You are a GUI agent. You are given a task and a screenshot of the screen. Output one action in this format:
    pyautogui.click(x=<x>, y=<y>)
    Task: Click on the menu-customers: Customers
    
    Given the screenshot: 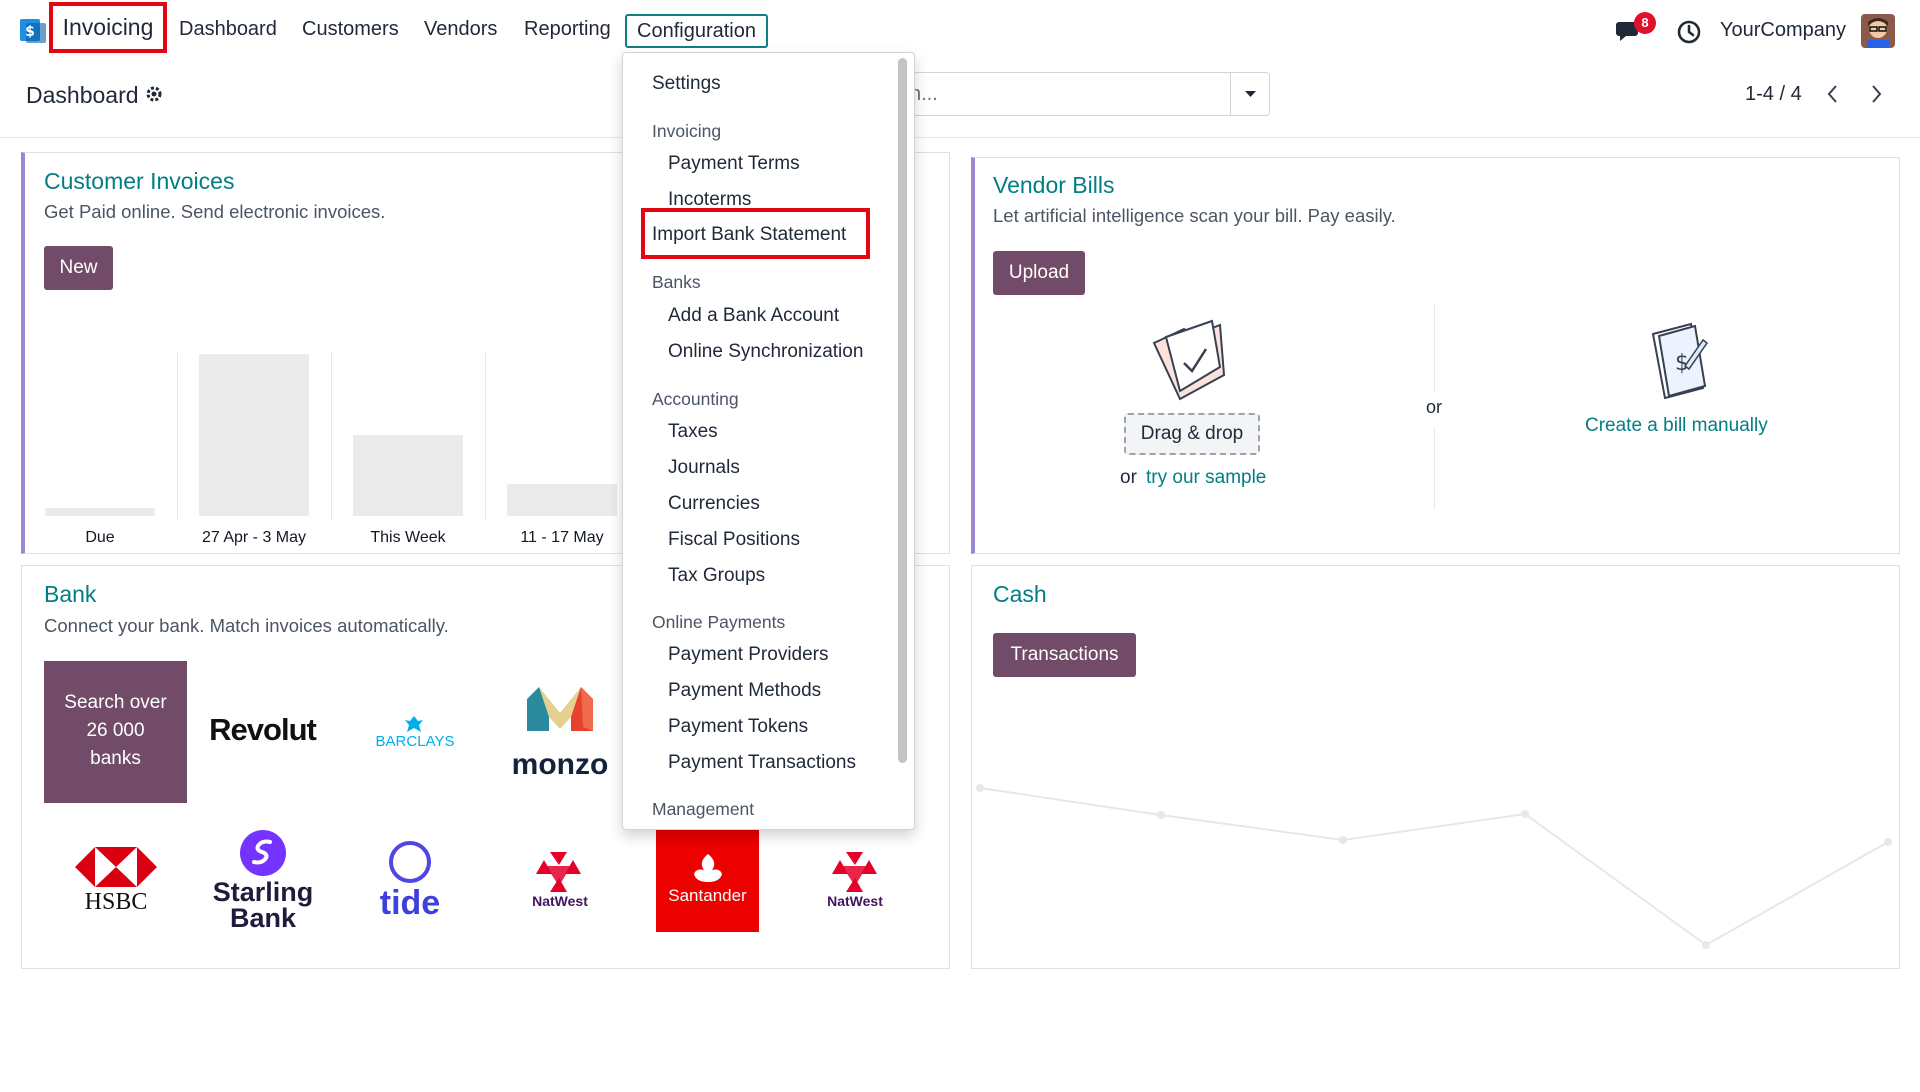 What is the action you would take?
    pyautogui.click(x=350, y=29)
    